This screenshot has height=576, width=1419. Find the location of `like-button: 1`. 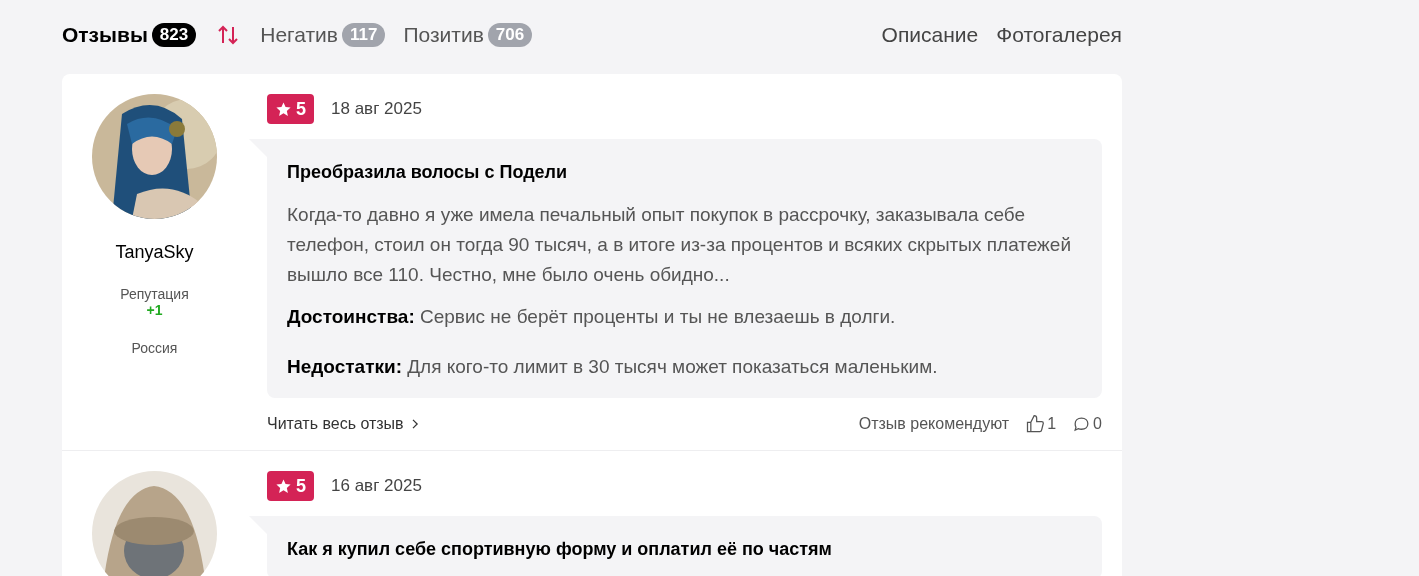

like-button: 1 is located at coordinates (1041, 424).